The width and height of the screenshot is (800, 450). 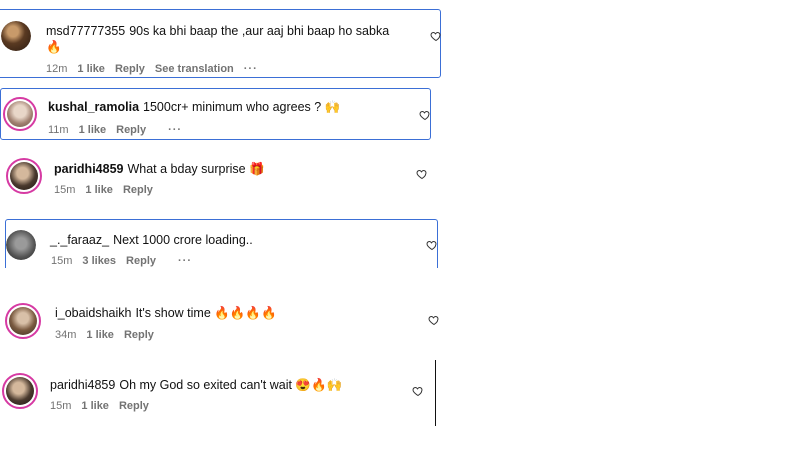 What do you see at coordinates (183, 240) in the screenshot?
I see `comment-body: Next 1000 crore loading..` at bounding box center [183, 240].